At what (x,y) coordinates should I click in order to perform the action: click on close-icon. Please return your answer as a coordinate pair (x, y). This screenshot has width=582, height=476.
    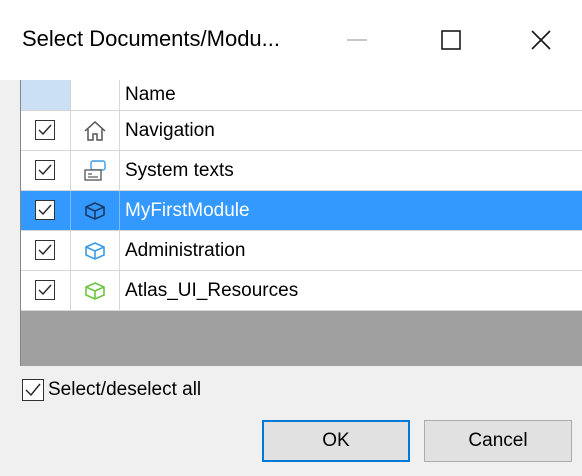
    Looking at the image, I should click on (541, 40).